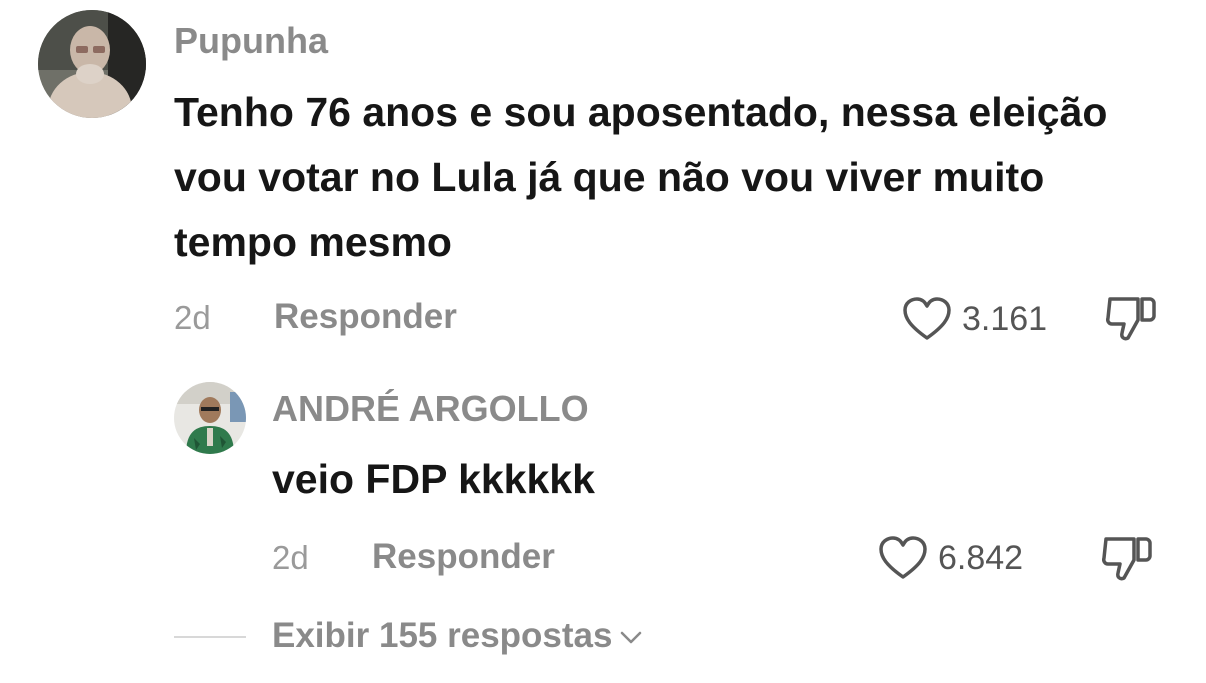 This screenshot has width=1206, height=683. Describe the element at coordinates (981, 557) in the screenshot. I see `like-count: 6.842` at that location.